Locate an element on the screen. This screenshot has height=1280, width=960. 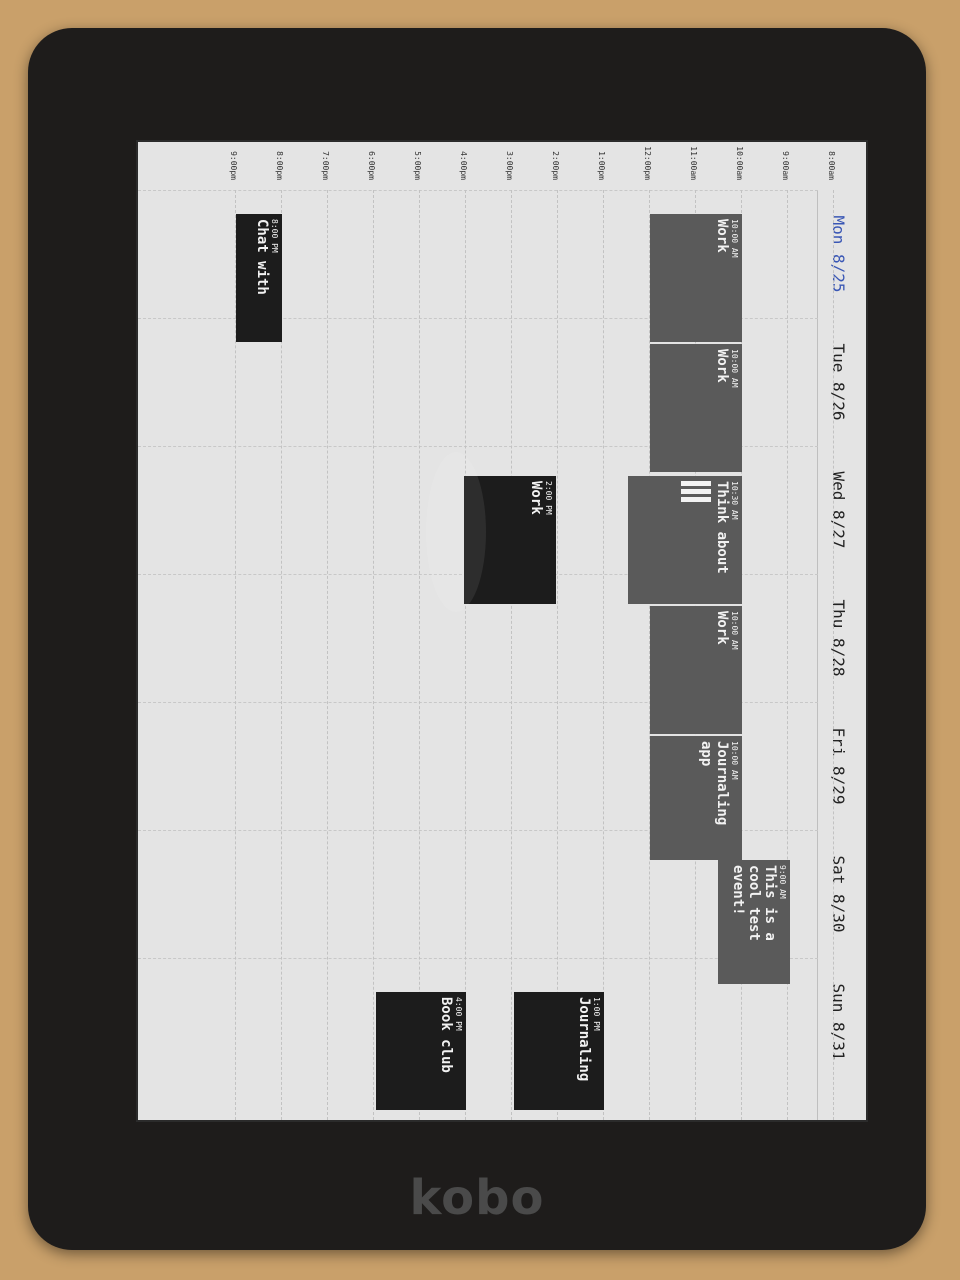
hour-label: 3:00pm is located at coordinates (509, 165).